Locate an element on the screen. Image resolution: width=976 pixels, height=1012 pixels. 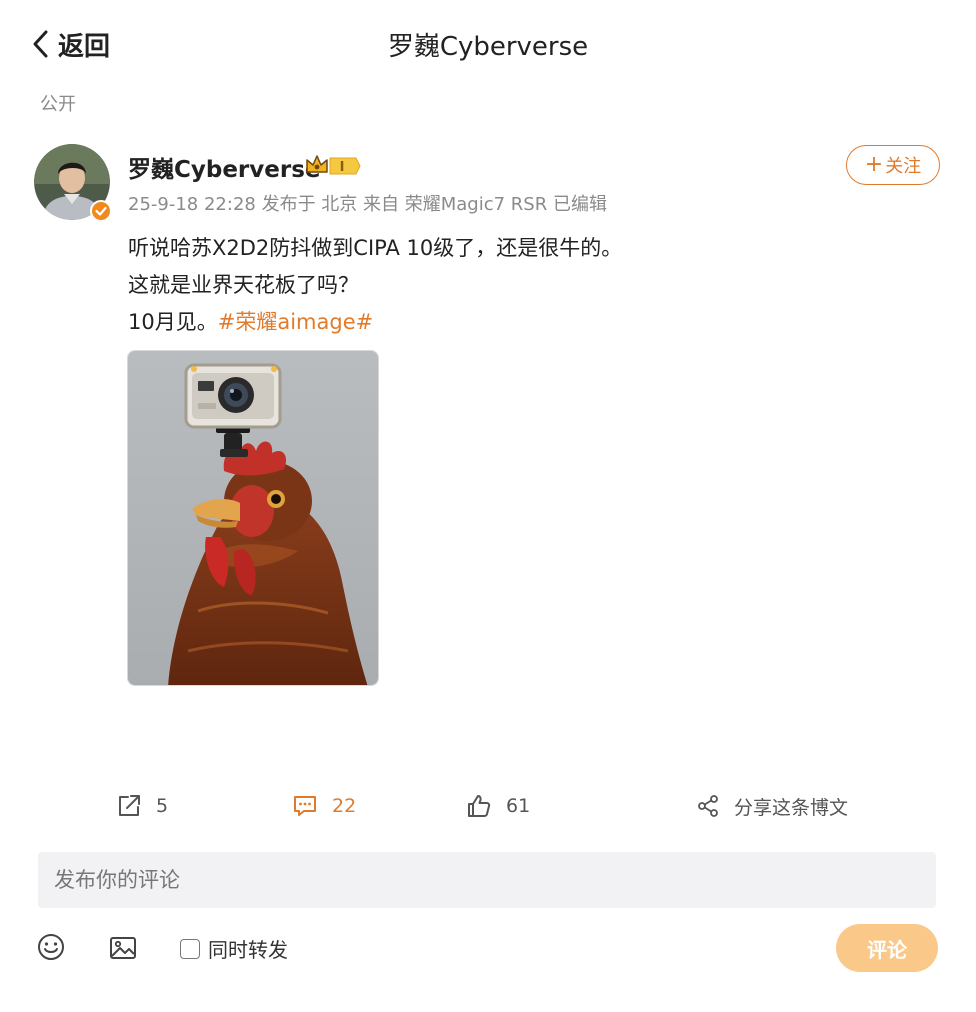
avatar is located at coordinates (73, 183).